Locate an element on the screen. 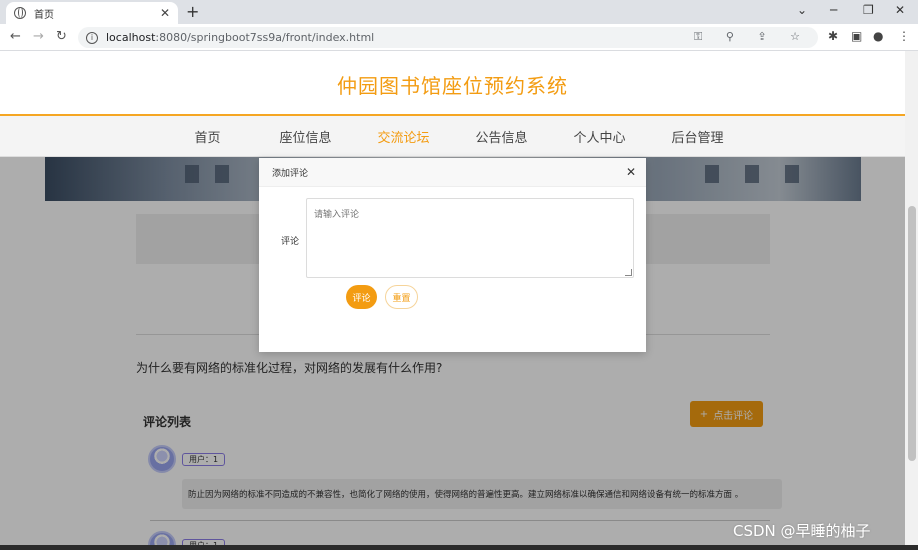 The height and width of the screenshot is (550, 918). dialog-header: 添加评论 is located at coordinates (452, 172).